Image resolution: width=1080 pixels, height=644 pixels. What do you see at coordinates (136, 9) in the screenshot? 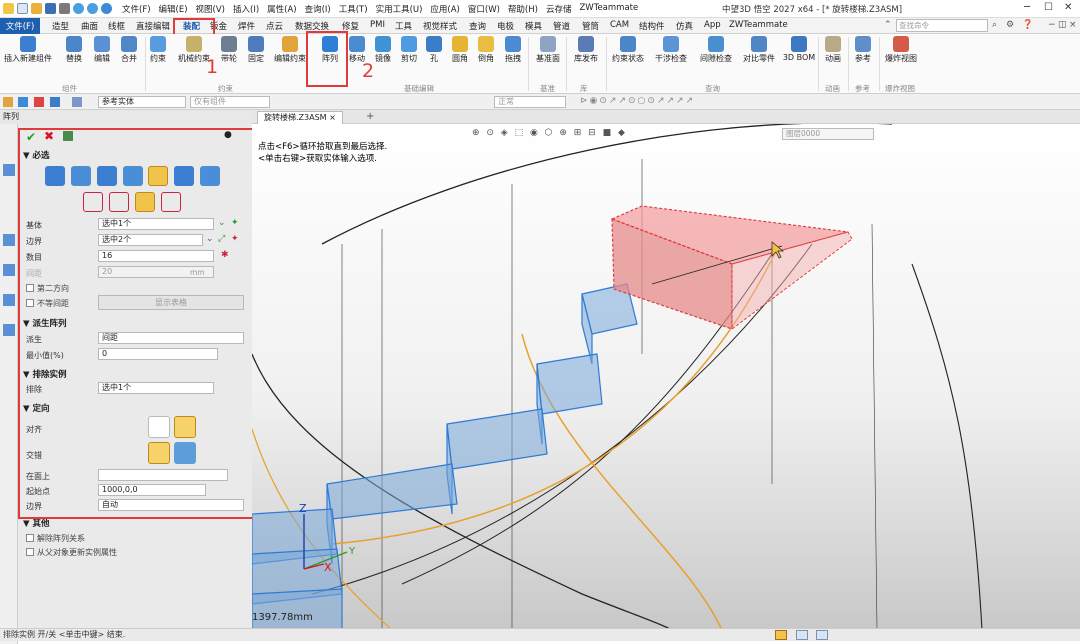
I see `menu-file: 文件(F)` at bounding box center [136, 9].